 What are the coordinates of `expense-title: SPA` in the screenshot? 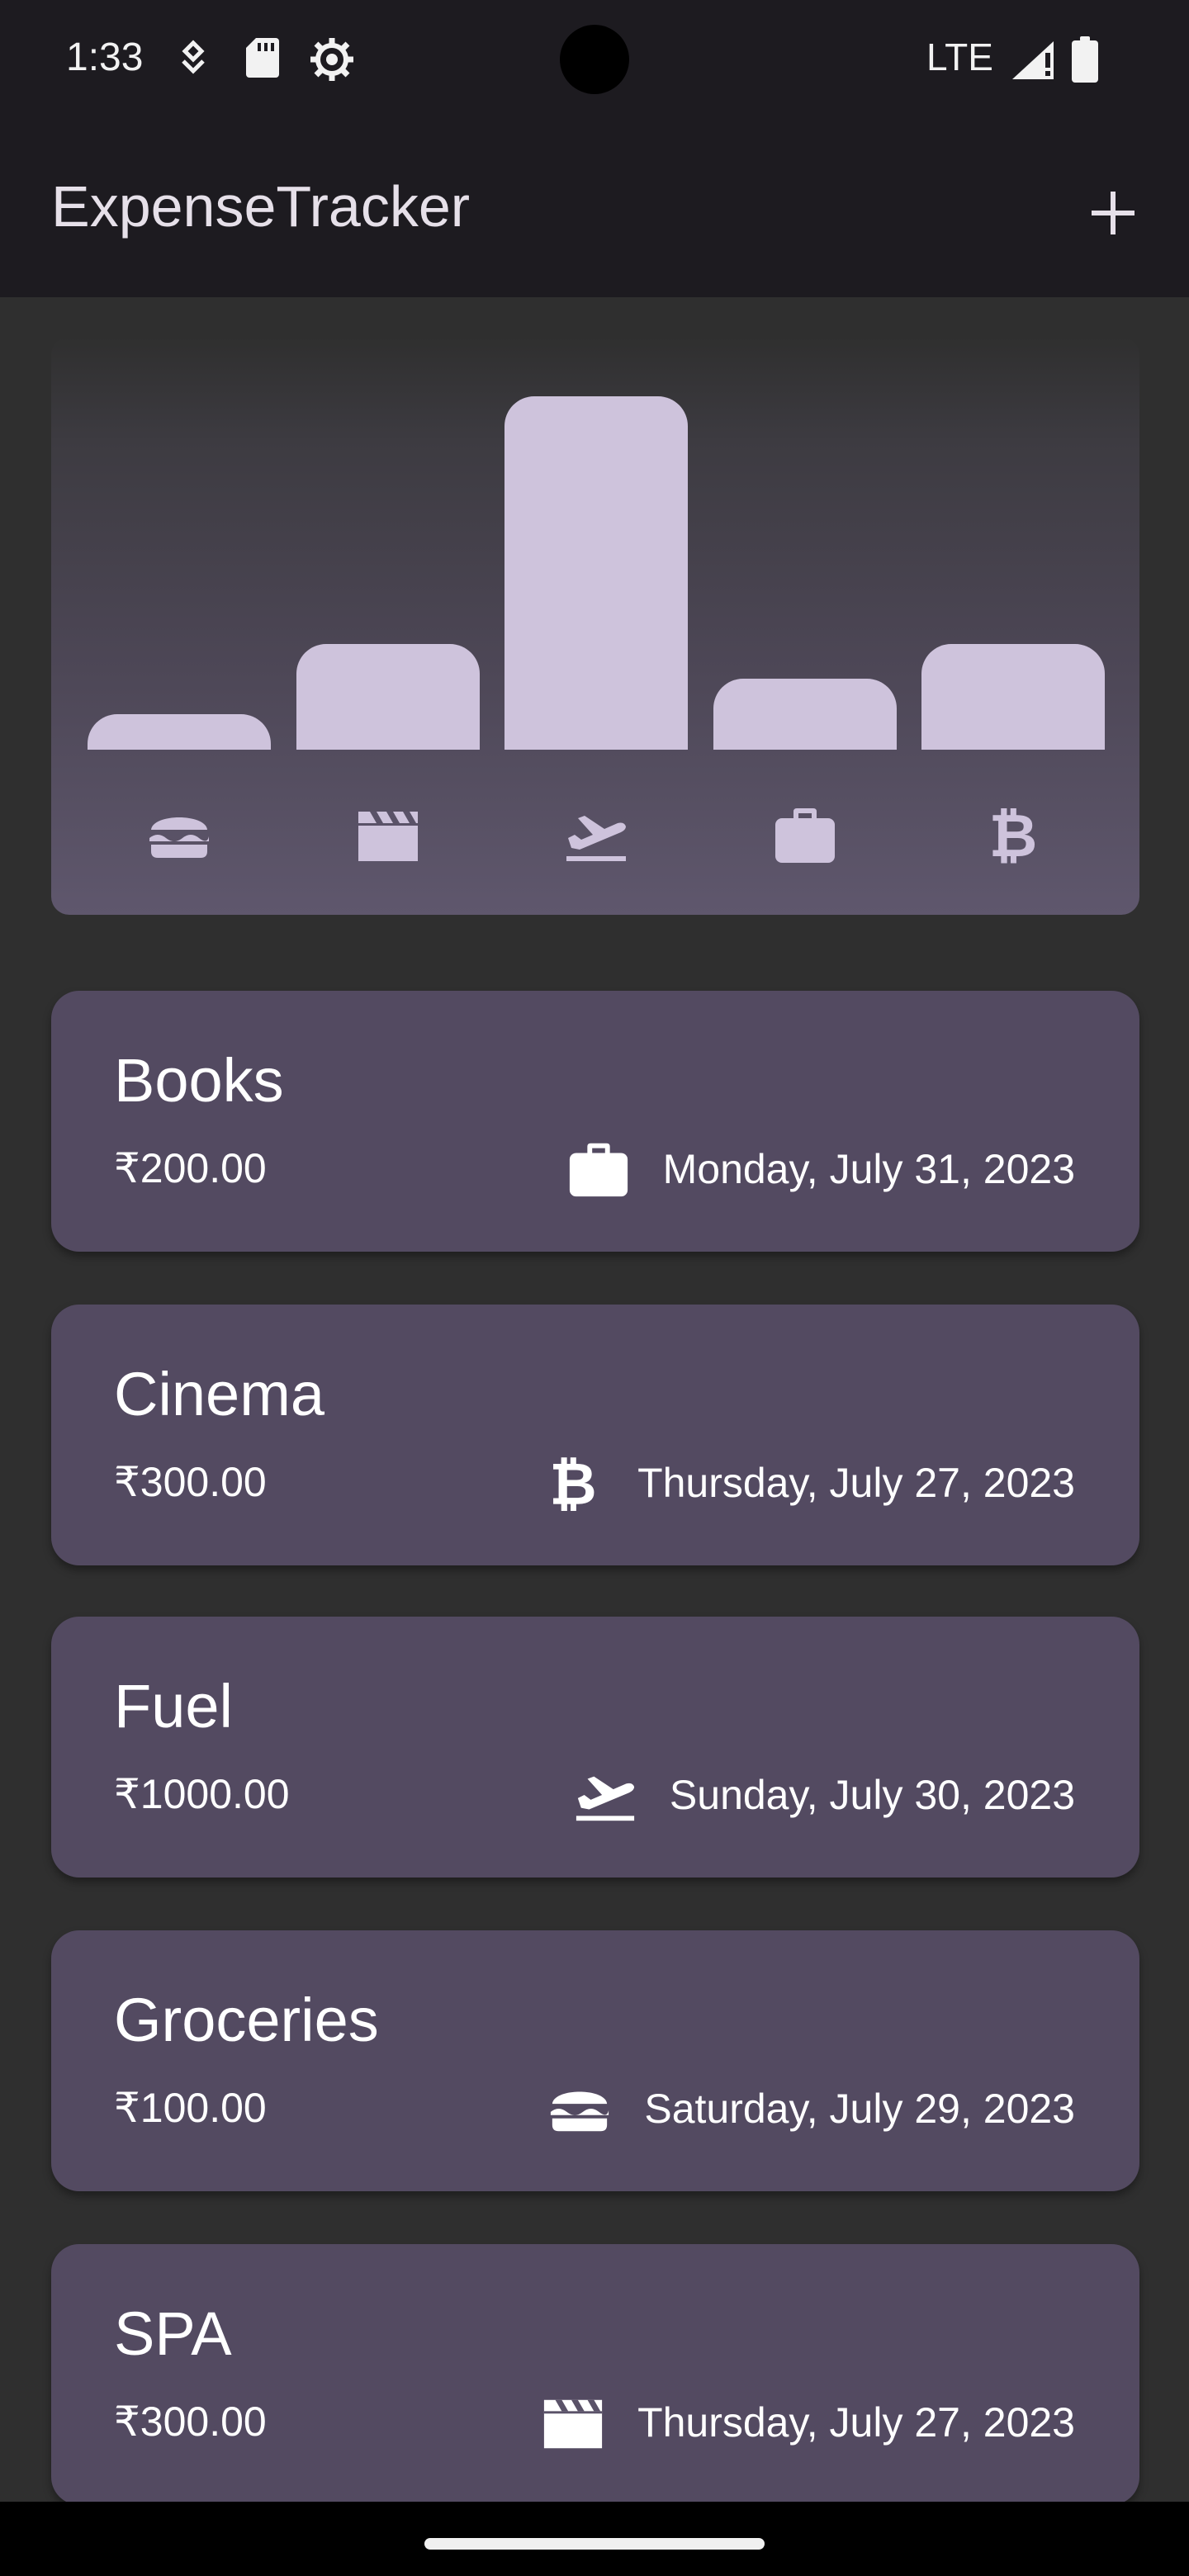 It's located at (173, 2333).